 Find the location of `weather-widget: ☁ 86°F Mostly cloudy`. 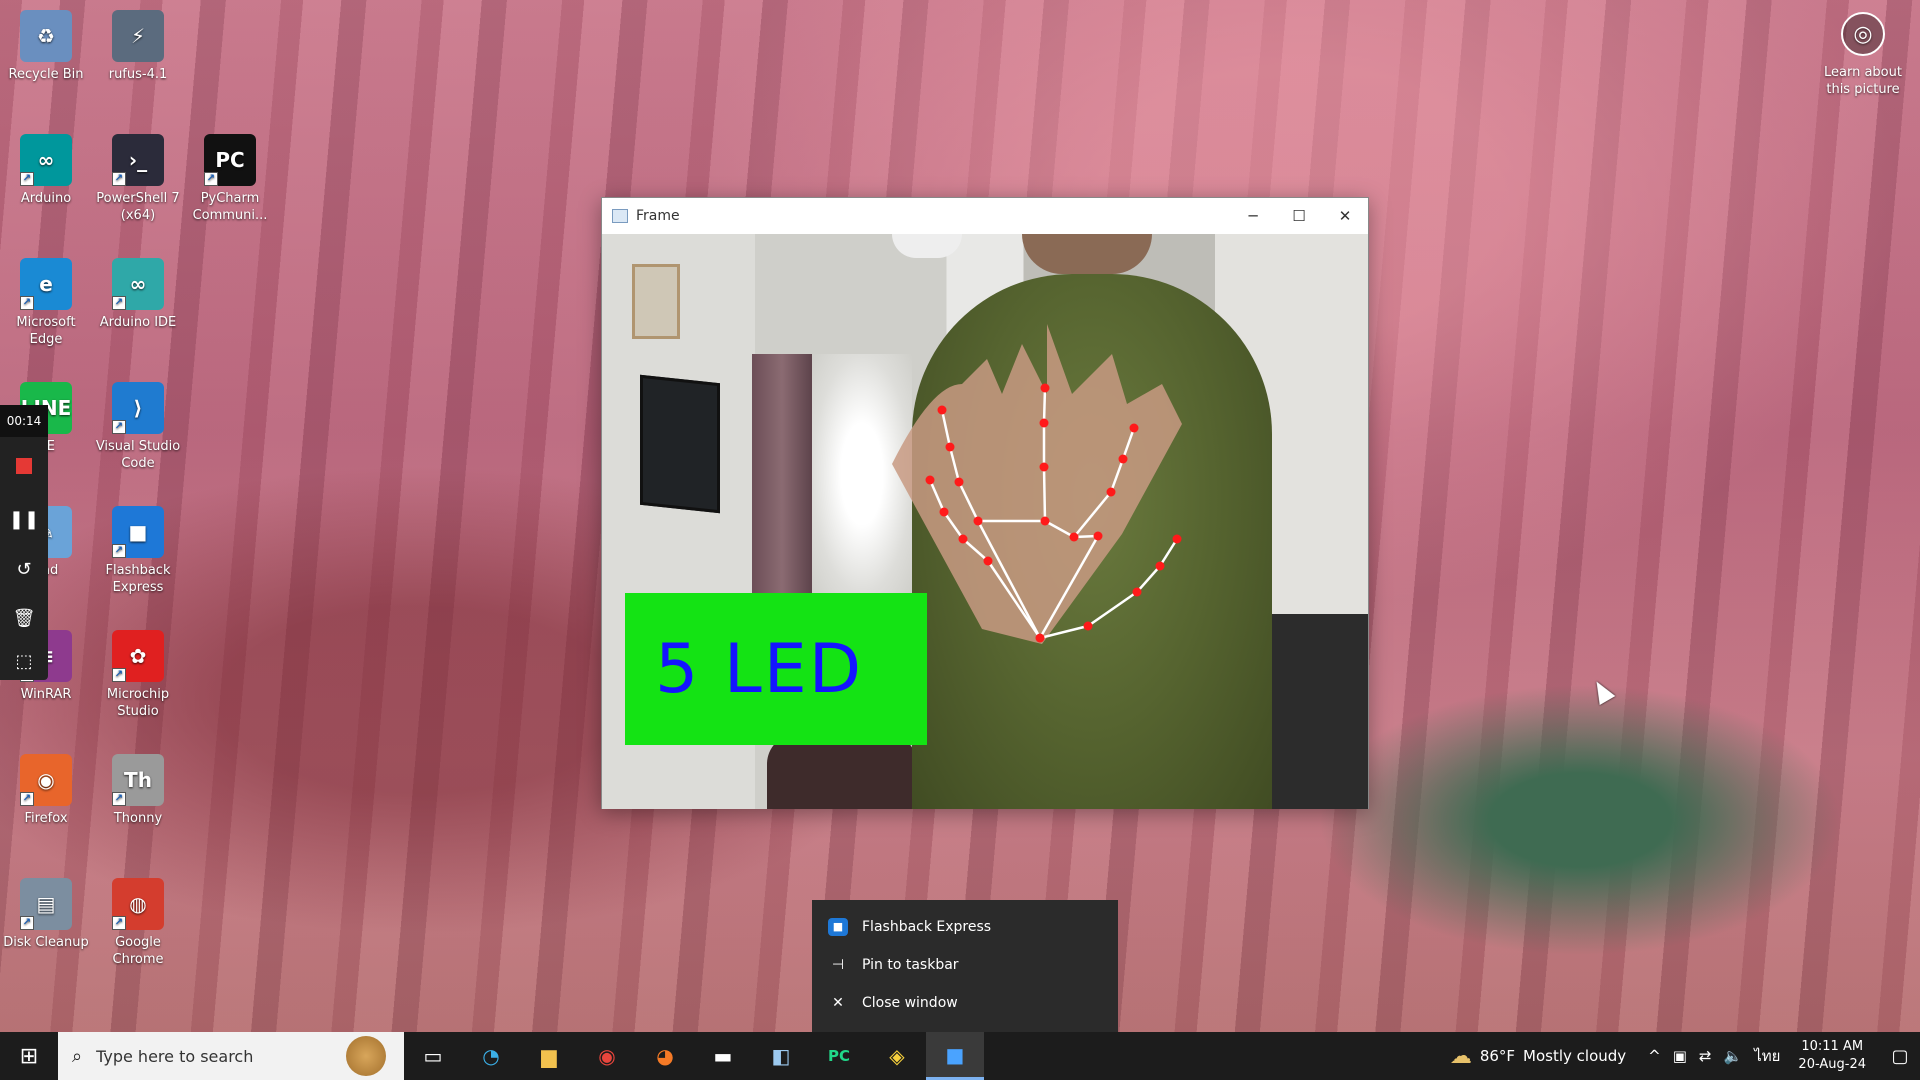

weather-widget: ☁ 86°F Mostly cloudy is located at coordinates (1538, 1056).